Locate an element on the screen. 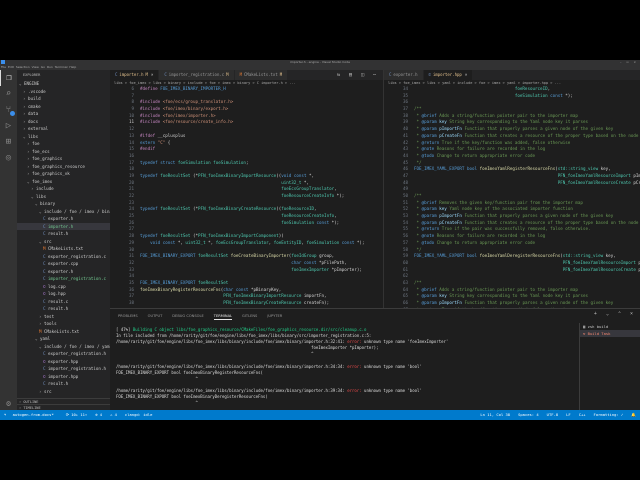 The image size is (640, 480). tree-item: ⌄ include / foe / imex / yaml is located at coordinates (63, 347).